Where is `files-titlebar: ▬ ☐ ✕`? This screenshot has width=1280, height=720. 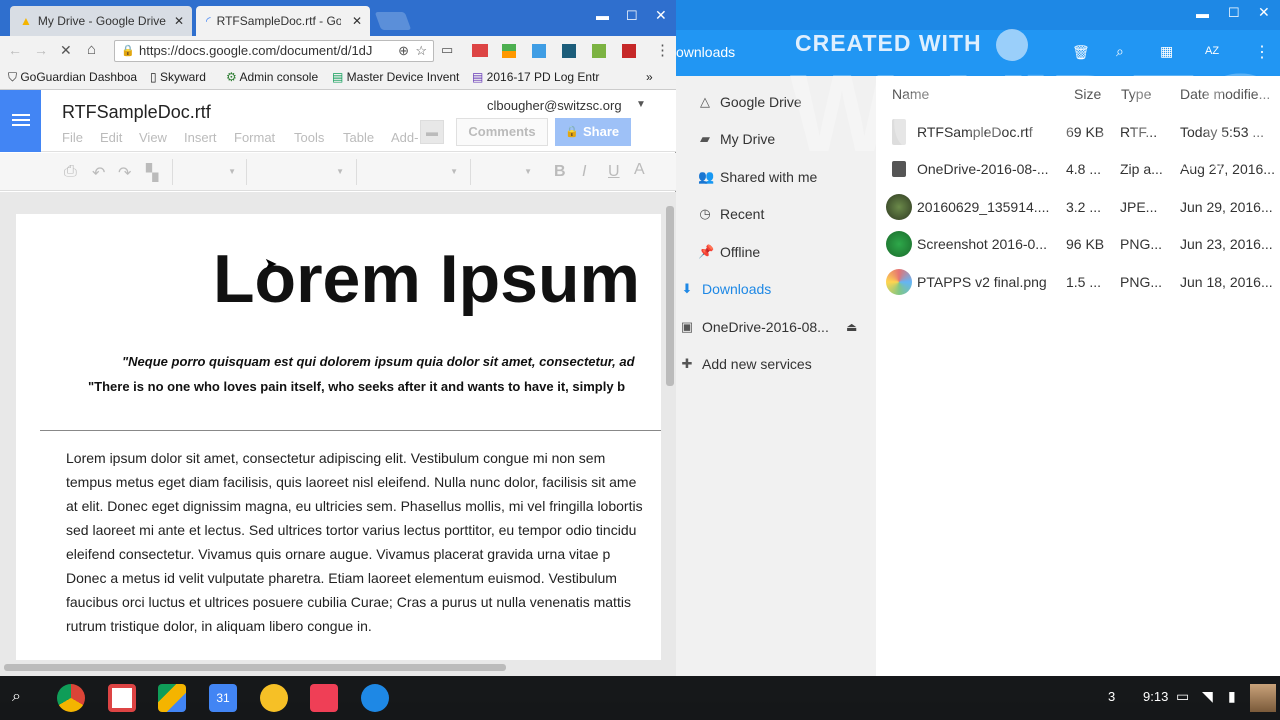 files-titlebar: ▬ ☐ ✕ is located at coordinates (978, 15).